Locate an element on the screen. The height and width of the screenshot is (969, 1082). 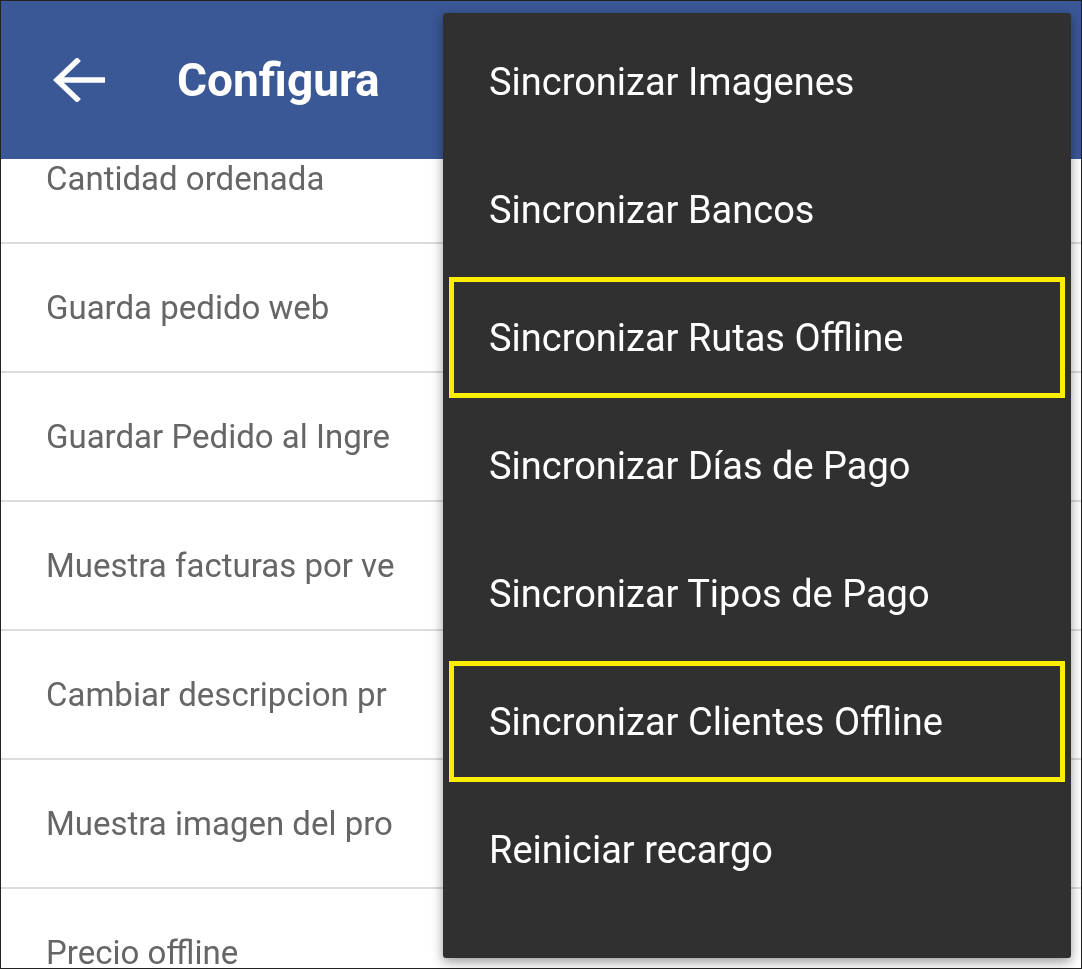
setting-label: Precio offline is located at coordinates (142, 951).